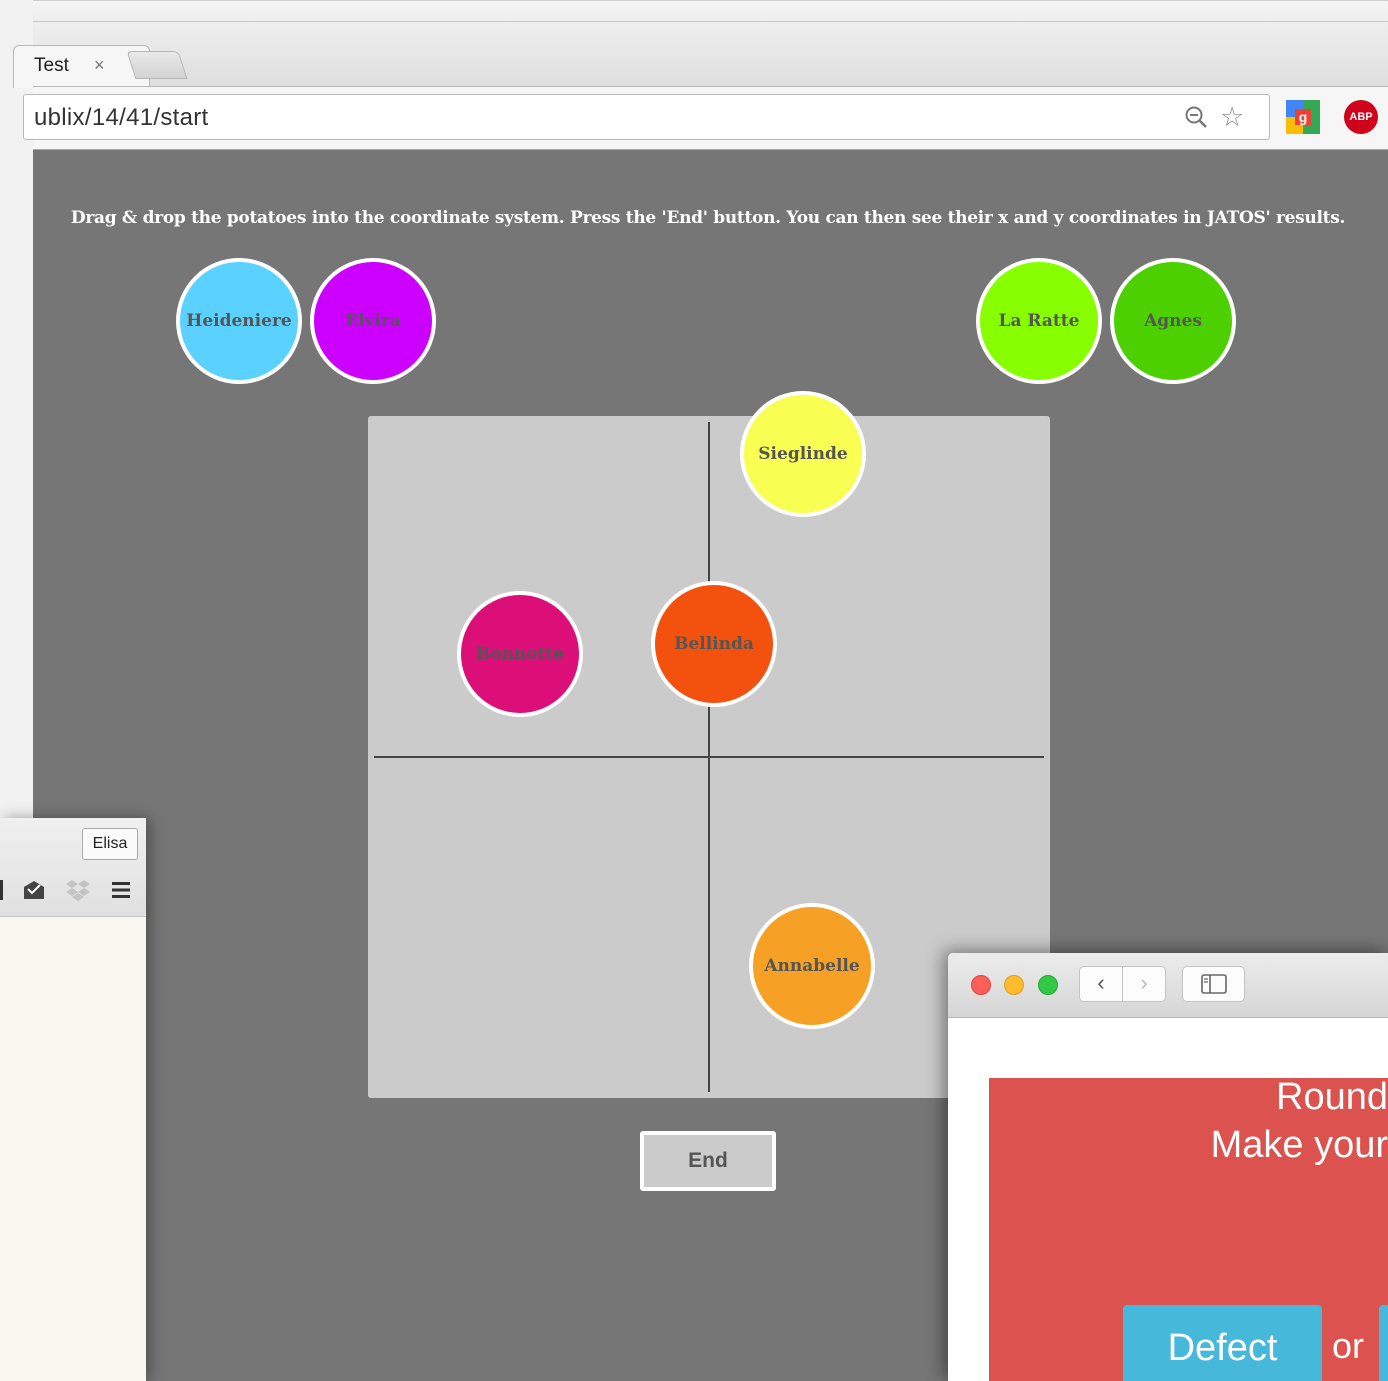 The image size is (1388, 1381). I want to click on or-text: or, so click(1348, 1345).